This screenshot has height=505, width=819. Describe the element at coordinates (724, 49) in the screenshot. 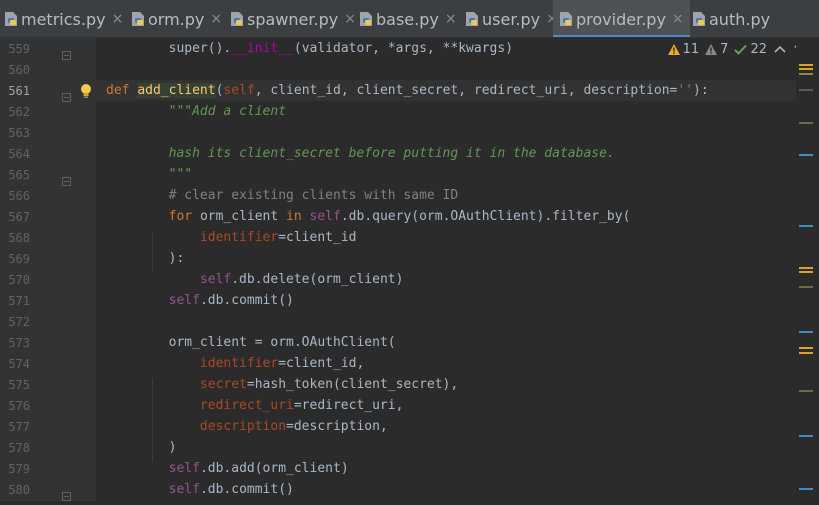

I see `weak-warnings-count: 7` at that location.